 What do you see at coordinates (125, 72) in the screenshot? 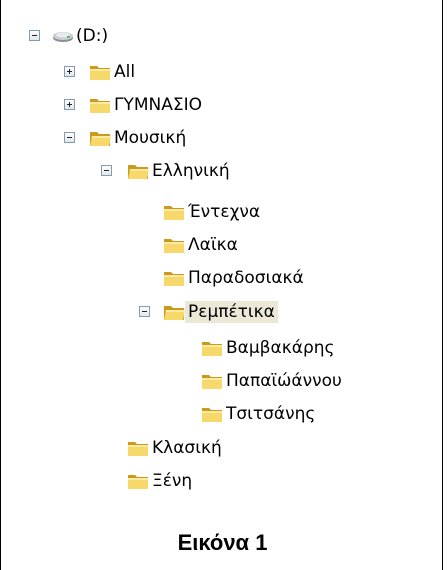
I see `tree-node-label: All` at bounding box center [125, 72].